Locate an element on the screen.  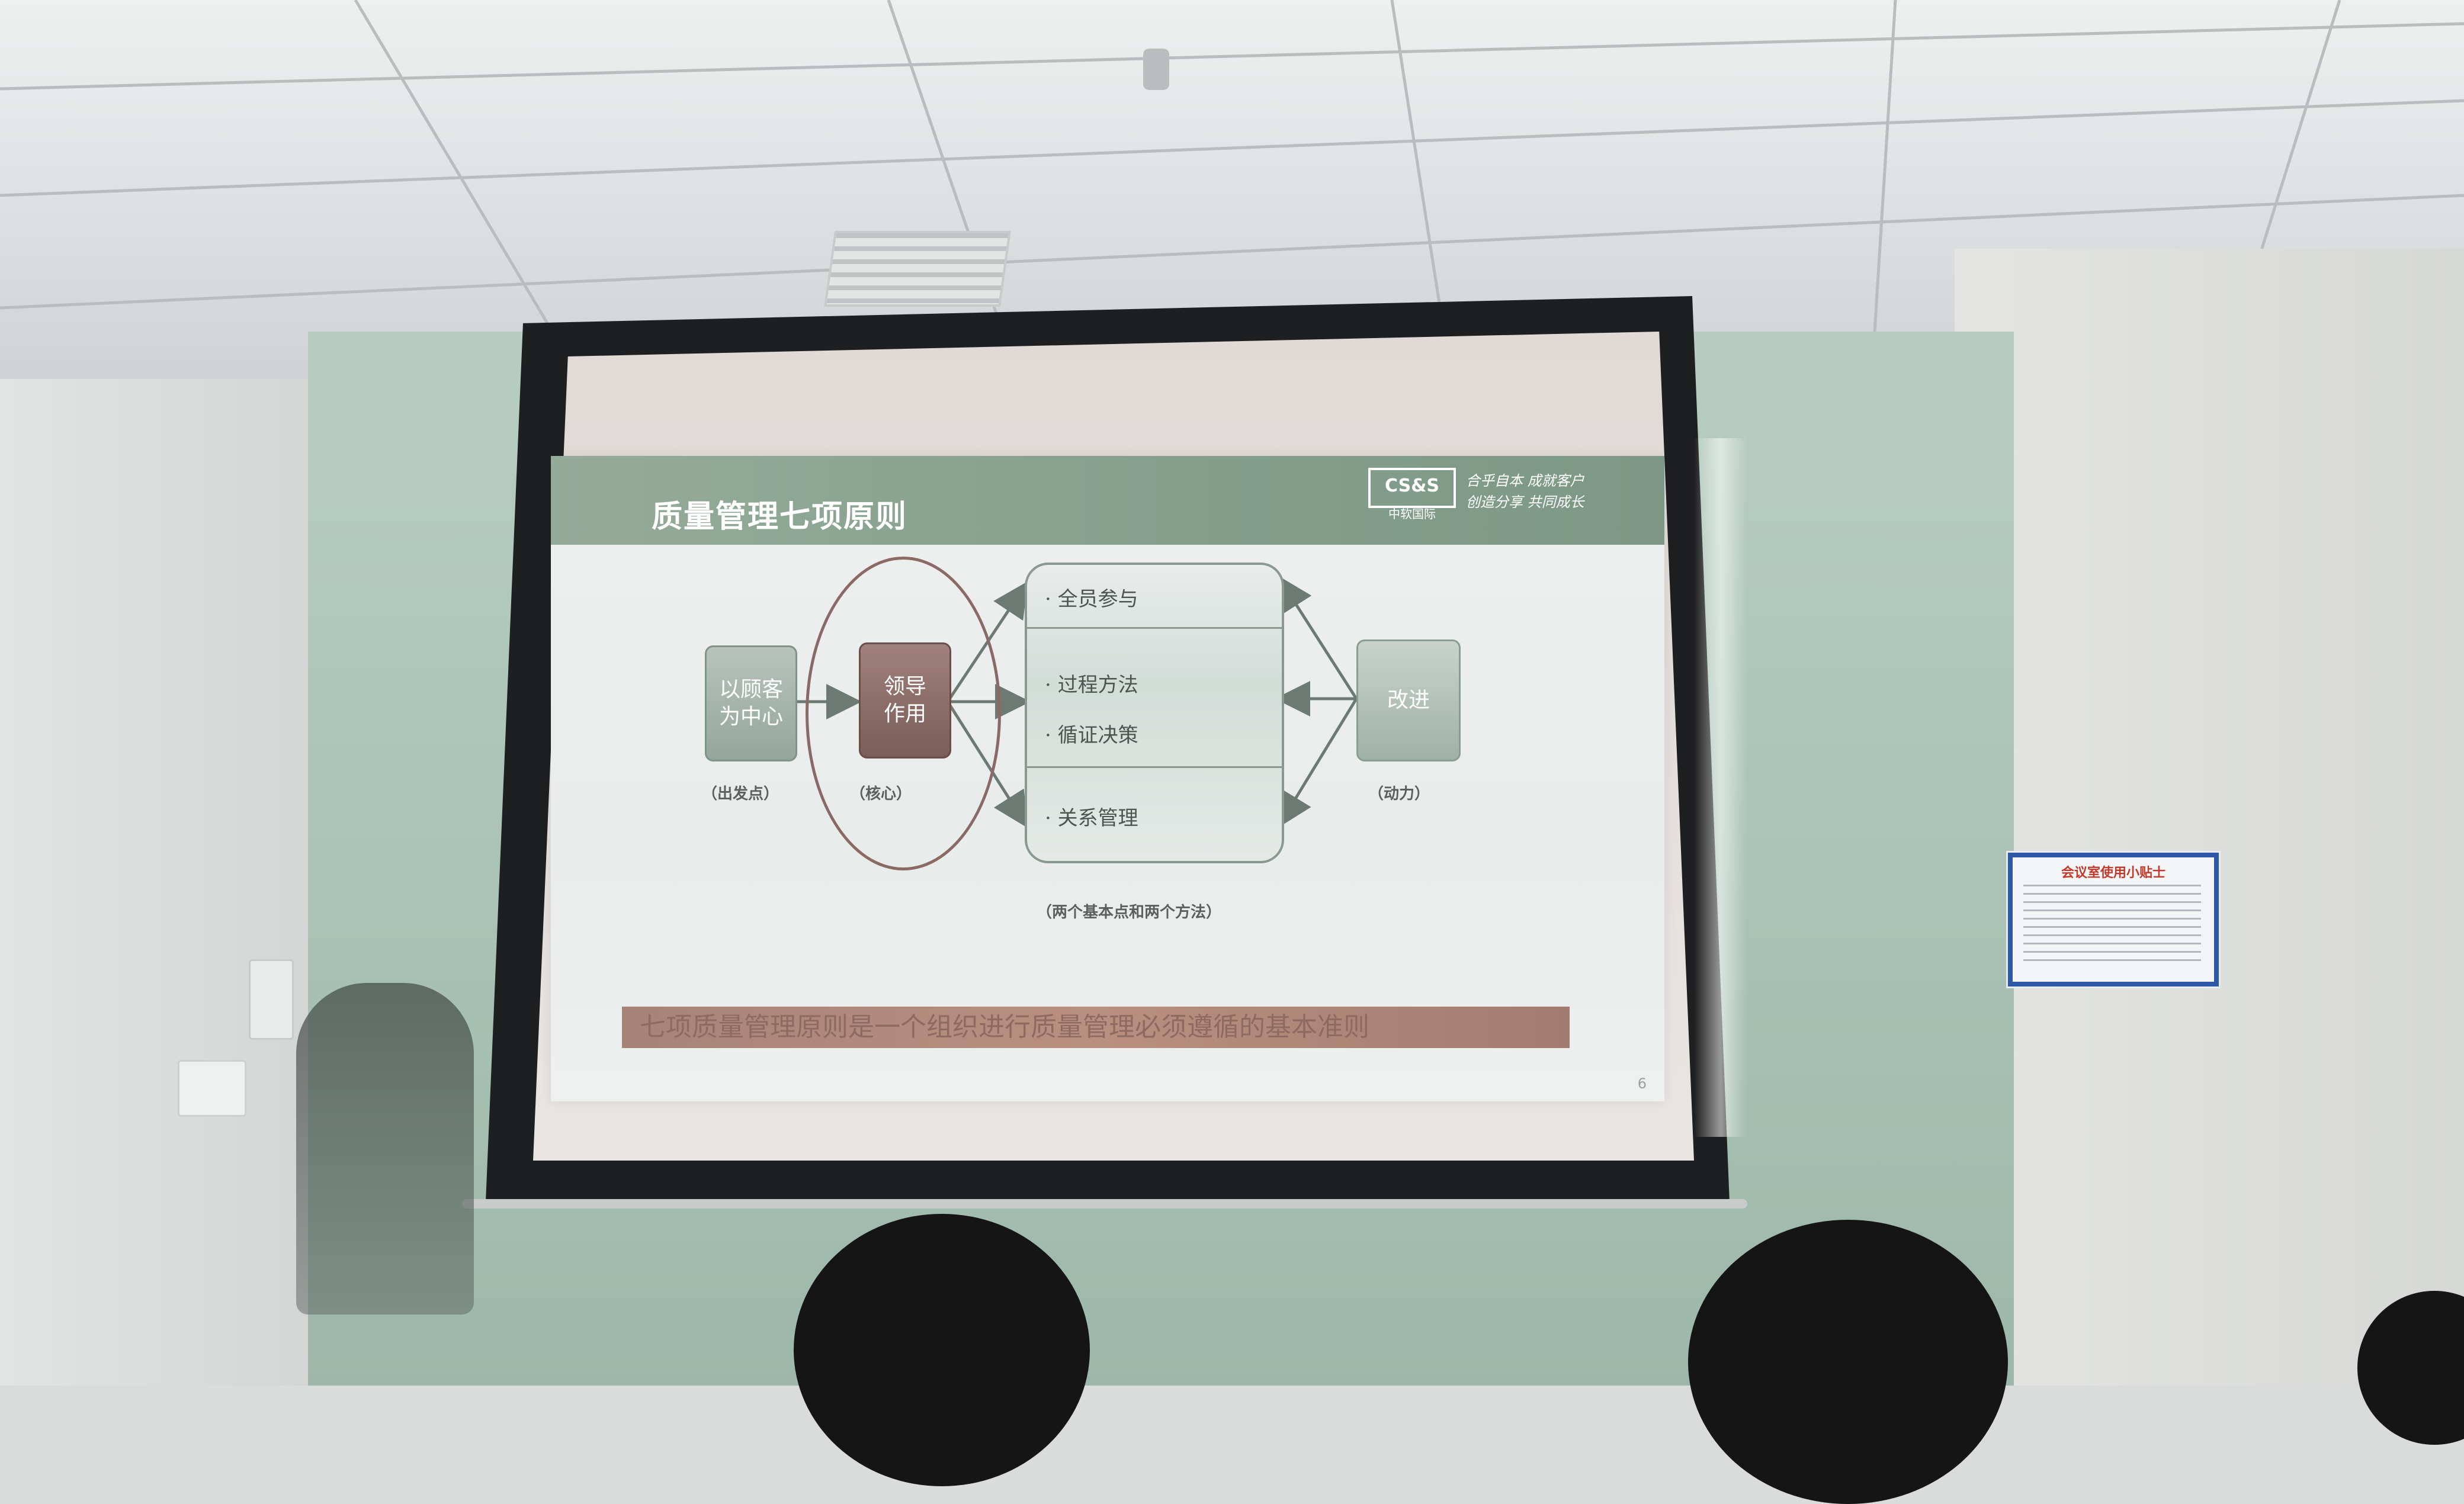
panel-item-relationship: · 关系管理 is located at coordinates (1091, 818).